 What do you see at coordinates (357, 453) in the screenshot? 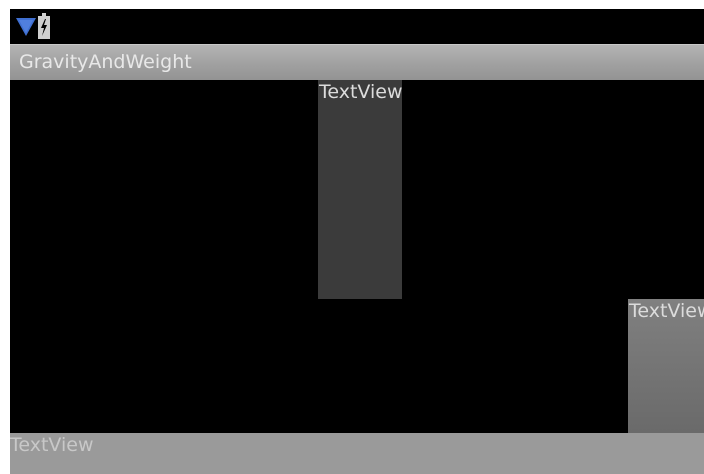
I see `textview-bottom: TextView` at bounding box center [357, 453].